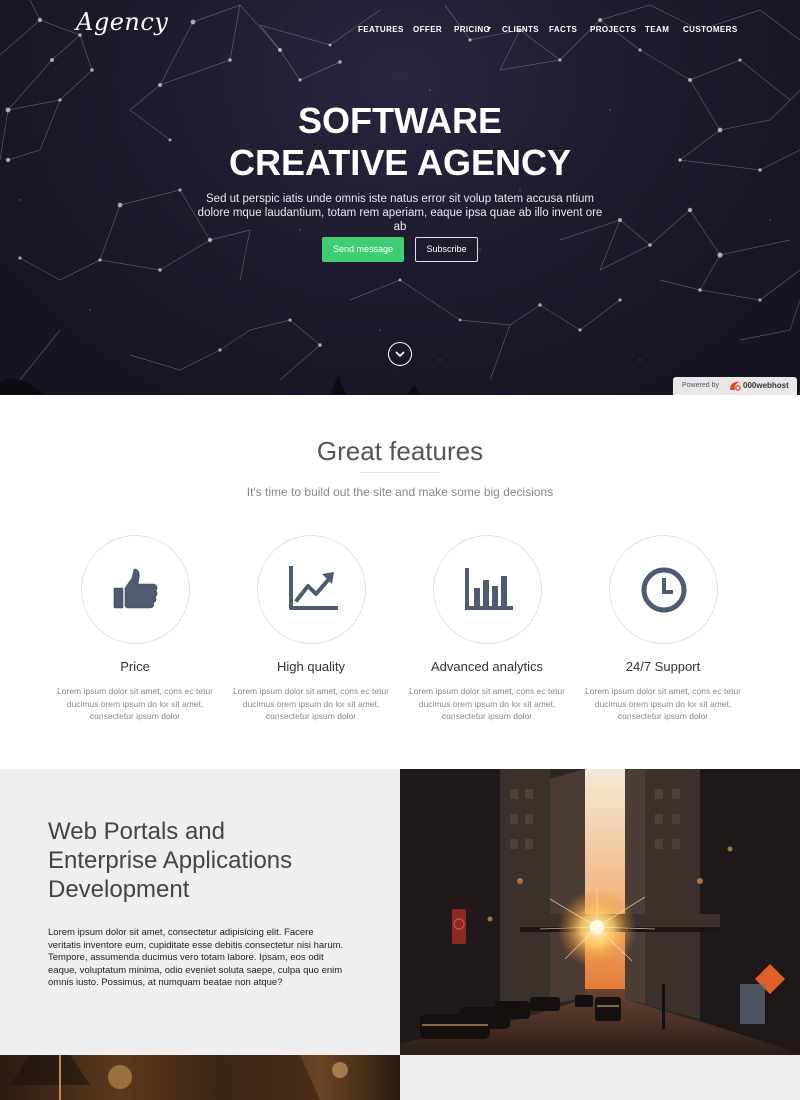 This screenshot has width=800, height=1100. What do you see at coordinates (400, 120) in the screenshot?
I see `hero-title-line1: SOFTWARE` at bounding box center [400, 120].